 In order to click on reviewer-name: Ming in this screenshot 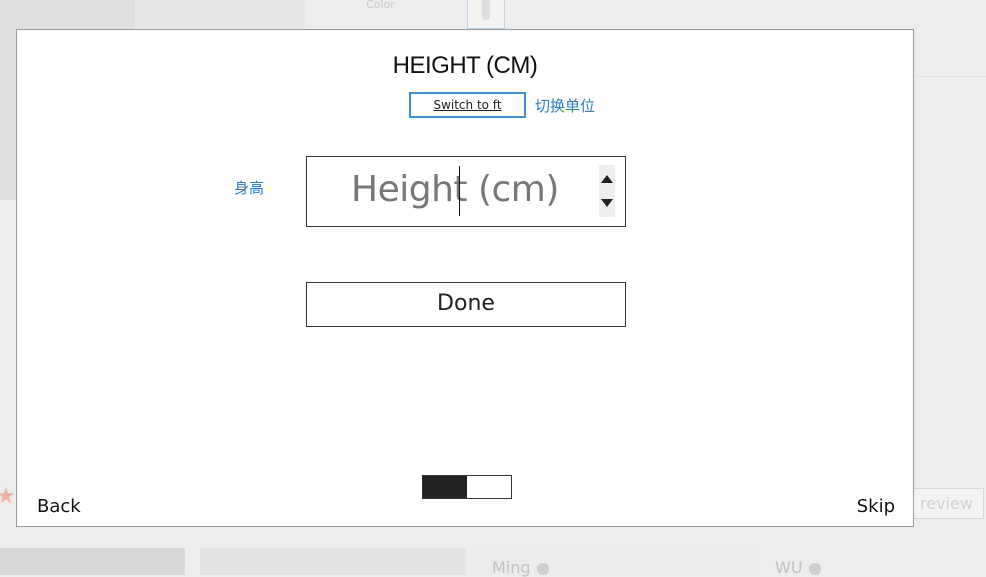, I will do `click(520, 567)`.